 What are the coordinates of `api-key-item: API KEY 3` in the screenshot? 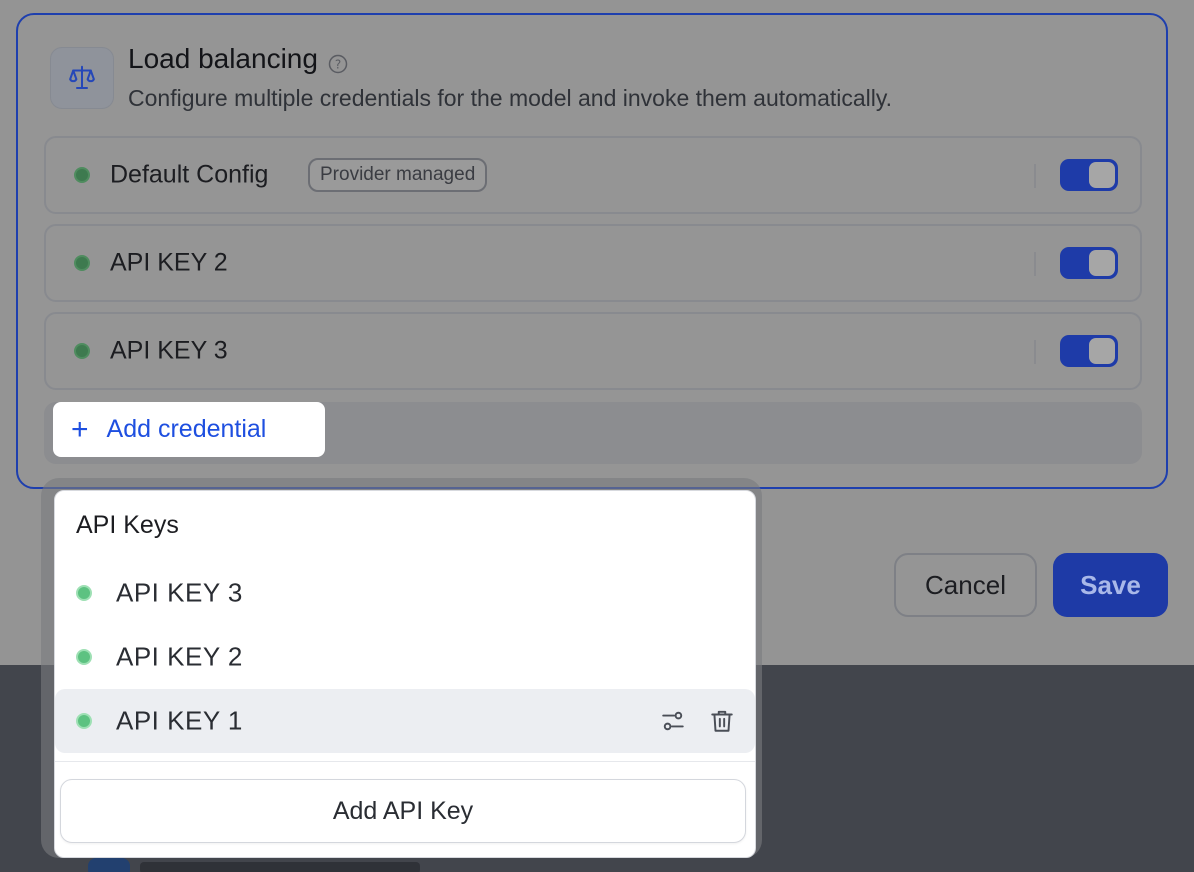 It's located at (405, 593).